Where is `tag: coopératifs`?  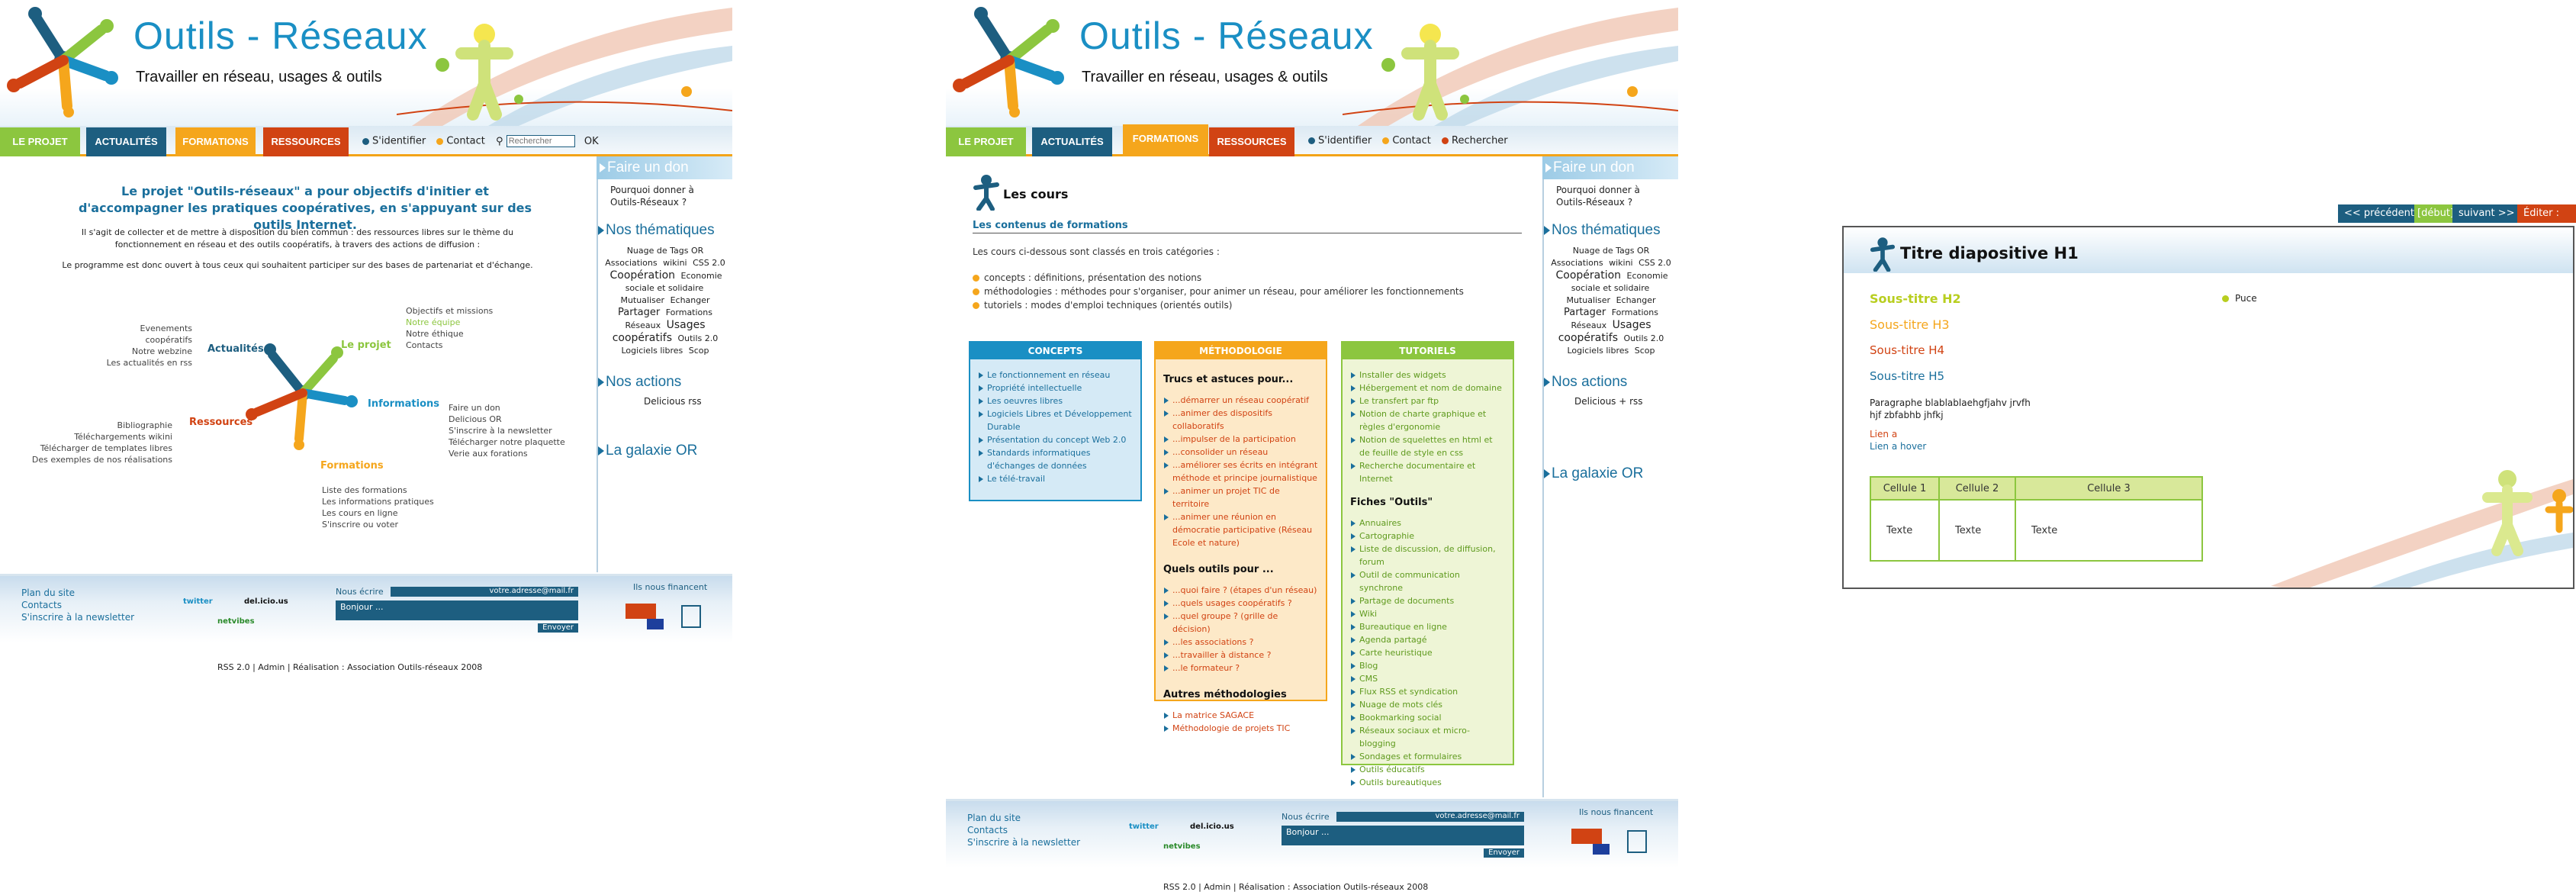 tag: coopératifs is located at coordinates (1588, 338).